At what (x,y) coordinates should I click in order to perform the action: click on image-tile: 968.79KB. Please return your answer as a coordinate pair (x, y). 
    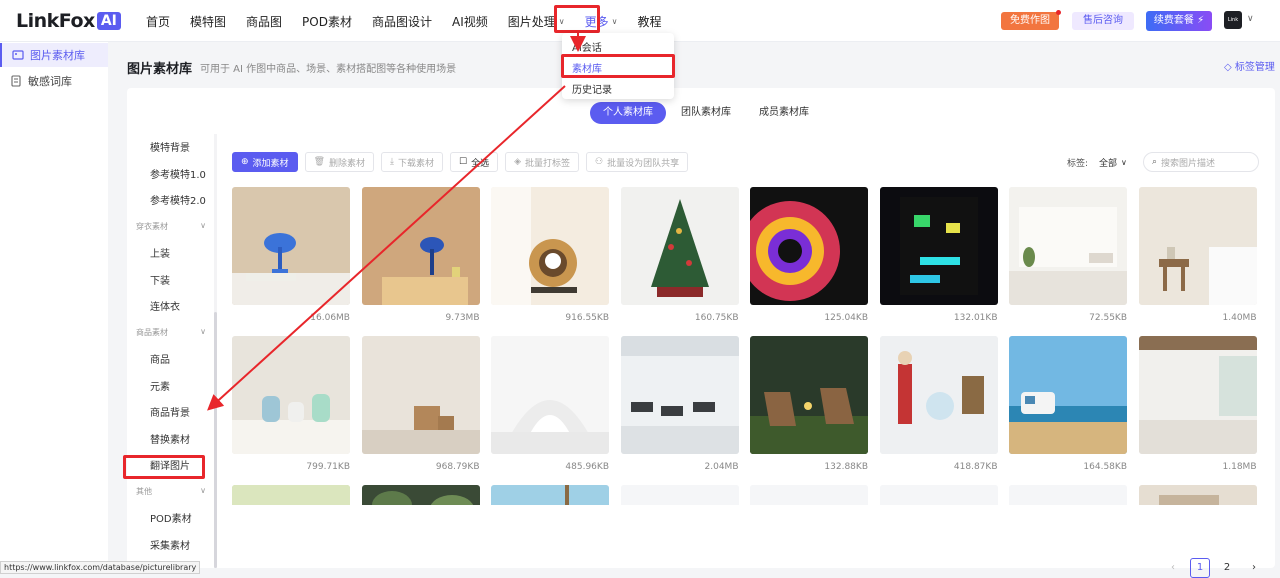
    Looking at the image, I should click on (420, 404).